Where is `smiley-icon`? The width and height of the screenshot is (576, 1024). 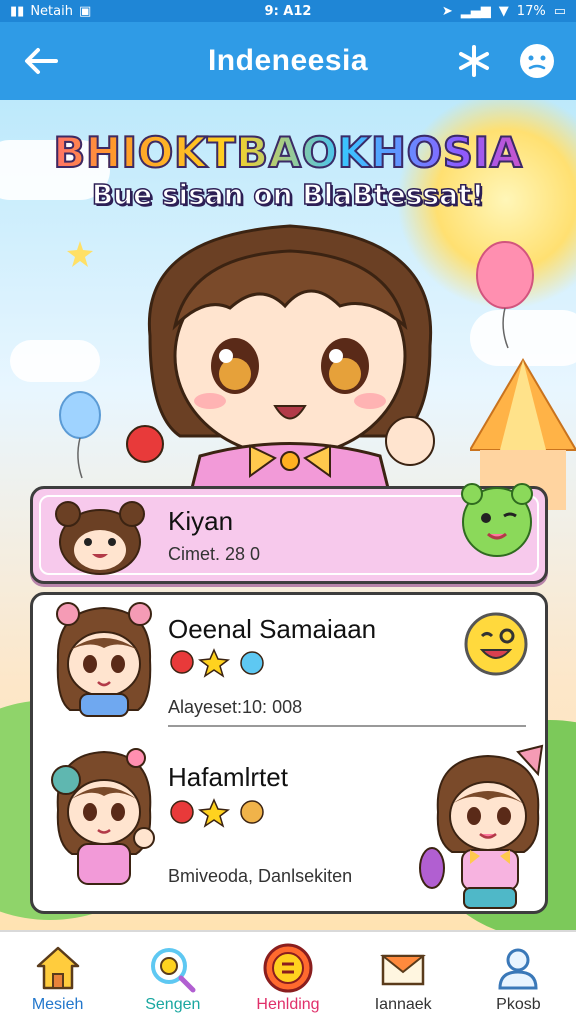
smiley-icon is located at coordinates (496, 644).